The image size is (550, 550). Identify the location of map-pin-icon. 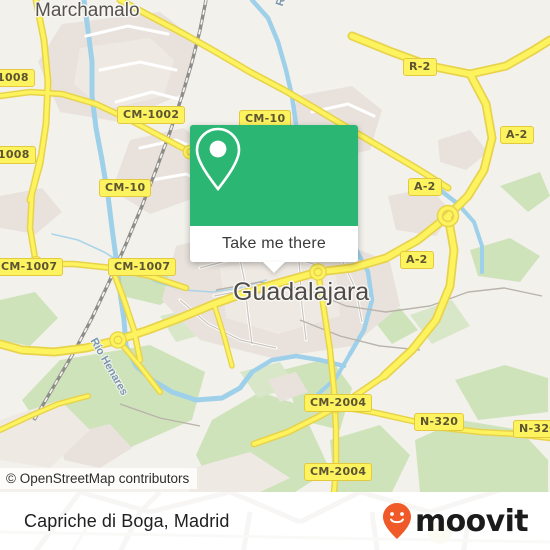
(218, 159).